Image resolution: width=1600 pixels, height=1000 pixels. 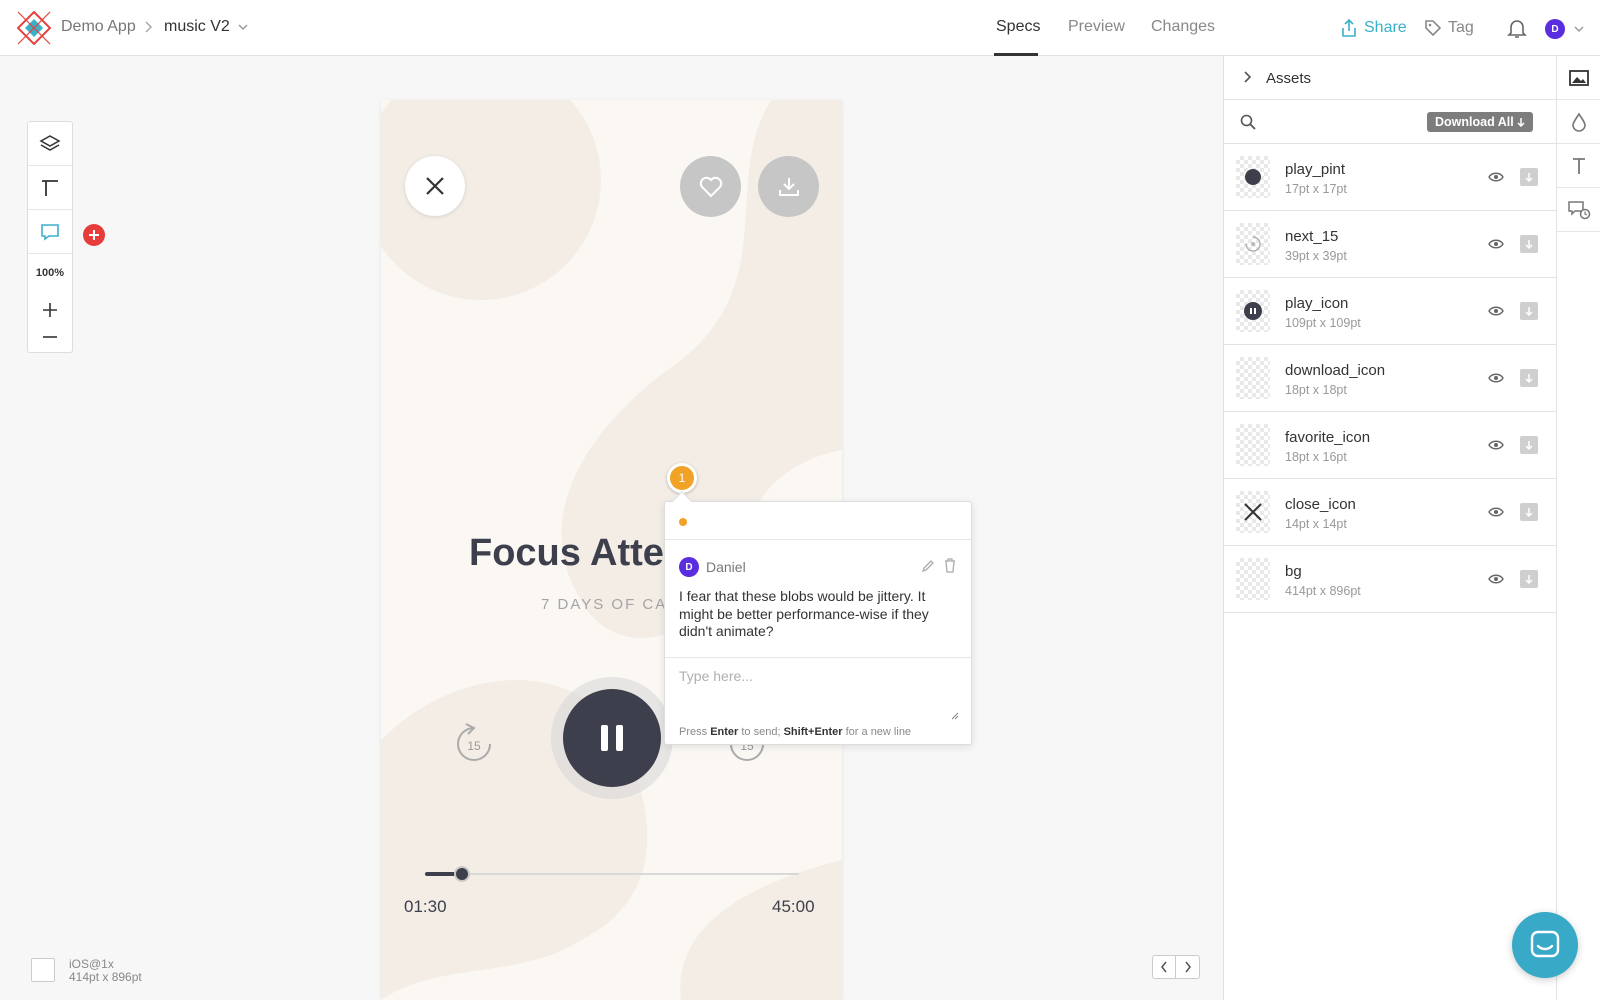 I want to click on rewind-label: 15, so click(x=474, y=746).